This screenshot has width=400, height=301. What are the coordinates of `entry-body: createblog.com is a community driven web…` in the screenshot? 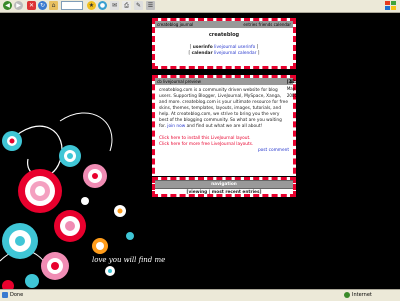 It's located at (224, 120).